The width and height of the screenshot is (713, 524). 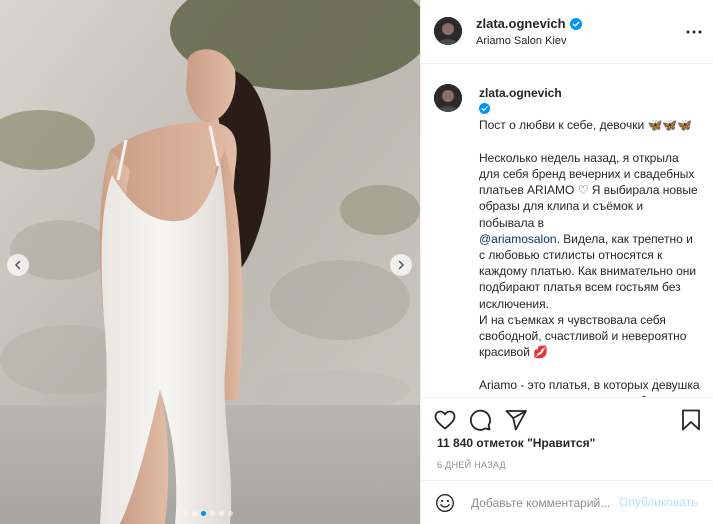 I want to click on mention-link: @ariamosalon, so click(x=518, y=239).